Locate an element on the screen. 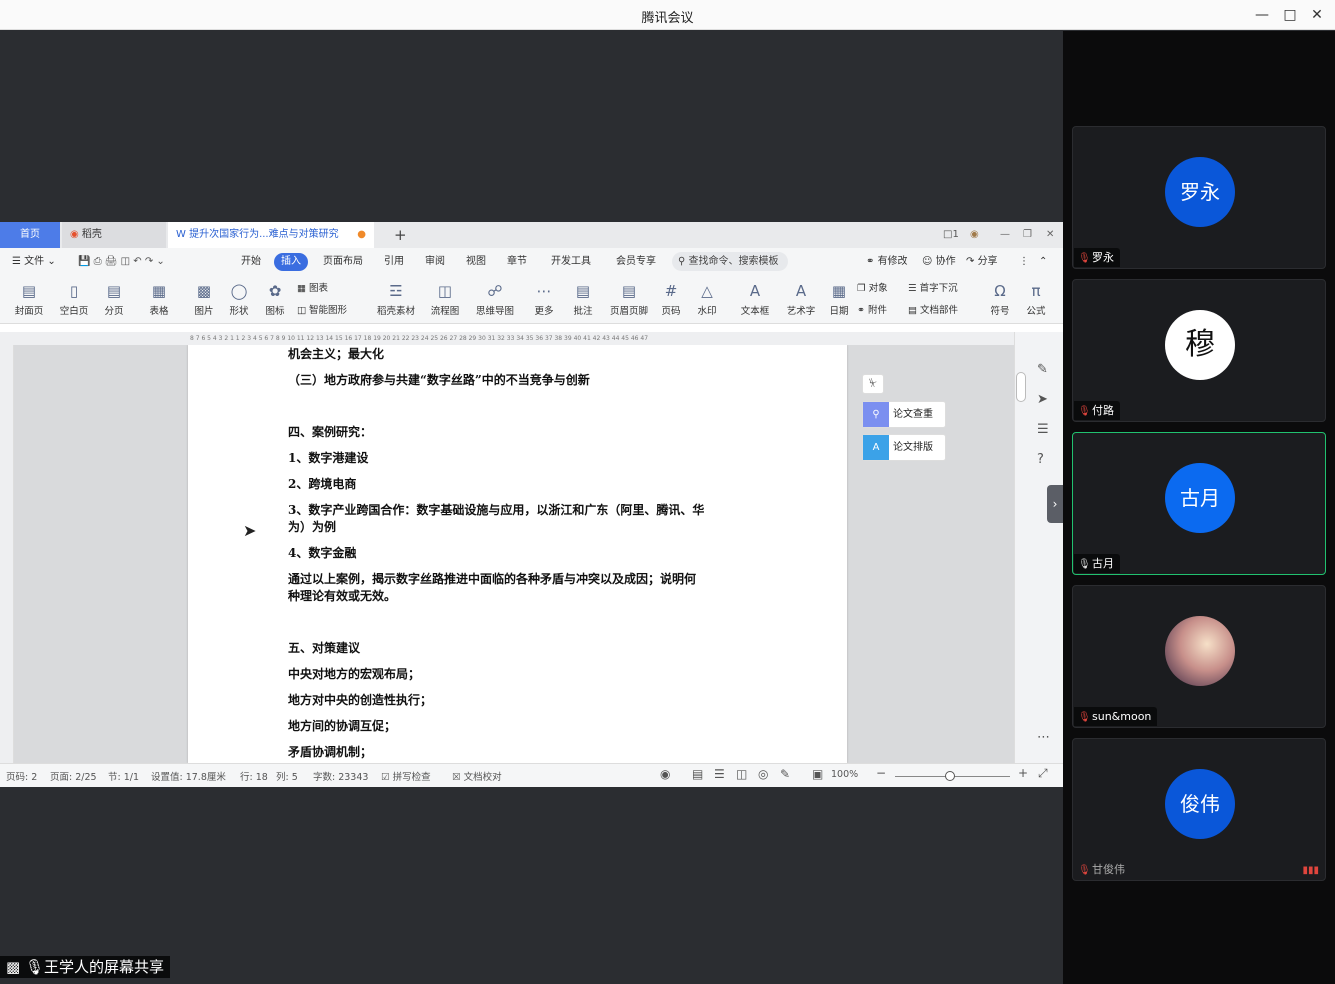 This screenshot has height=984, width=1335. paperclip-icon: ⚭ is located at coordinates (861, 310).